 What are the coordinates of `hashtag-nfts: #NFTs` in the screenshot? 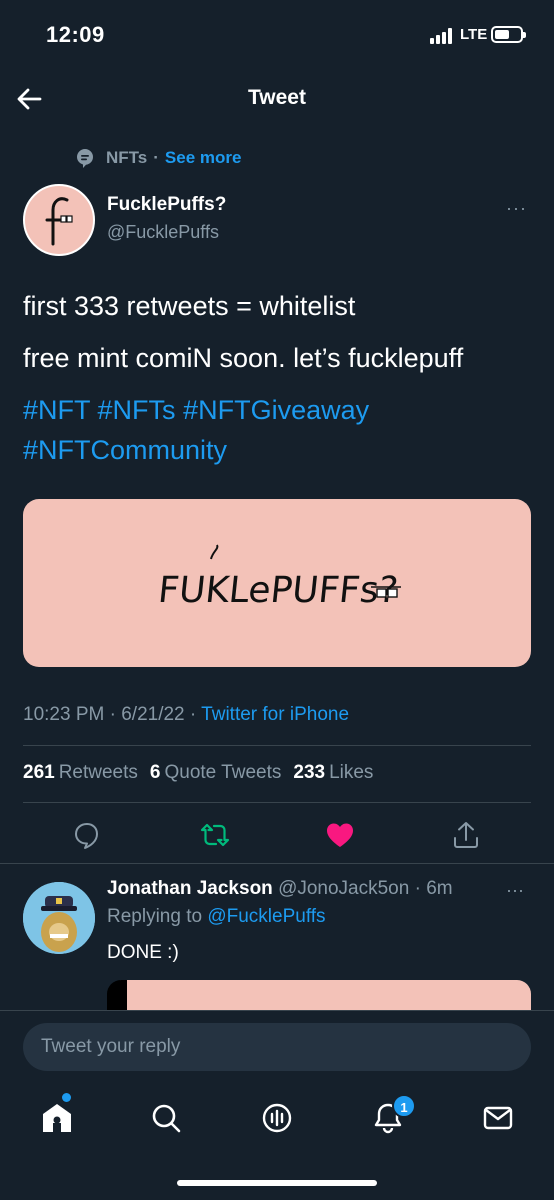 It's located at (137, 410).